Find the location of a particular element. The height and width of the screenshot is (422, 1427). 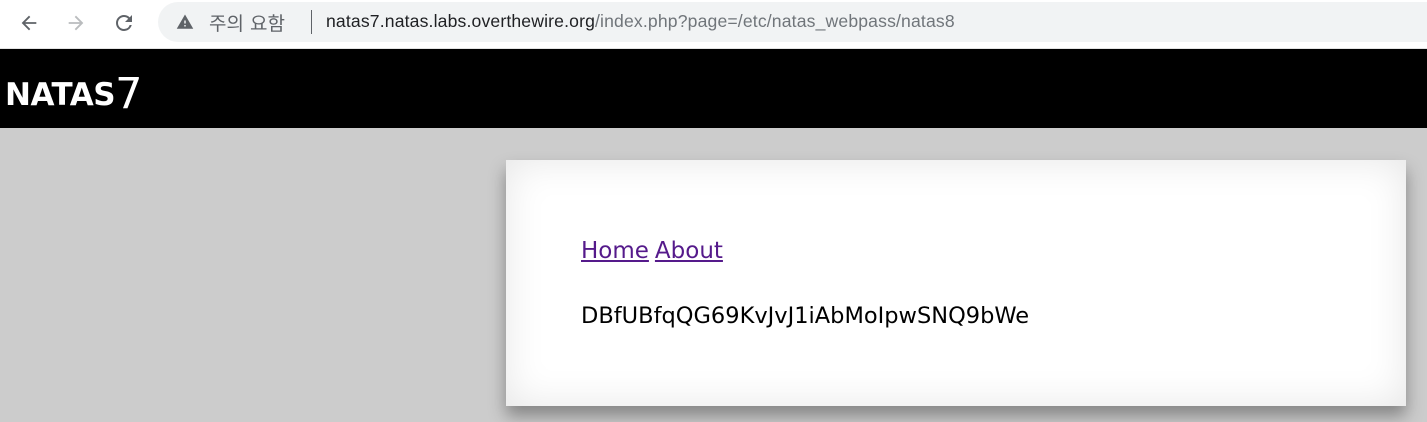

url-host: natas7.natas.labs.overthewire.org is located at coordinates (461, 21).